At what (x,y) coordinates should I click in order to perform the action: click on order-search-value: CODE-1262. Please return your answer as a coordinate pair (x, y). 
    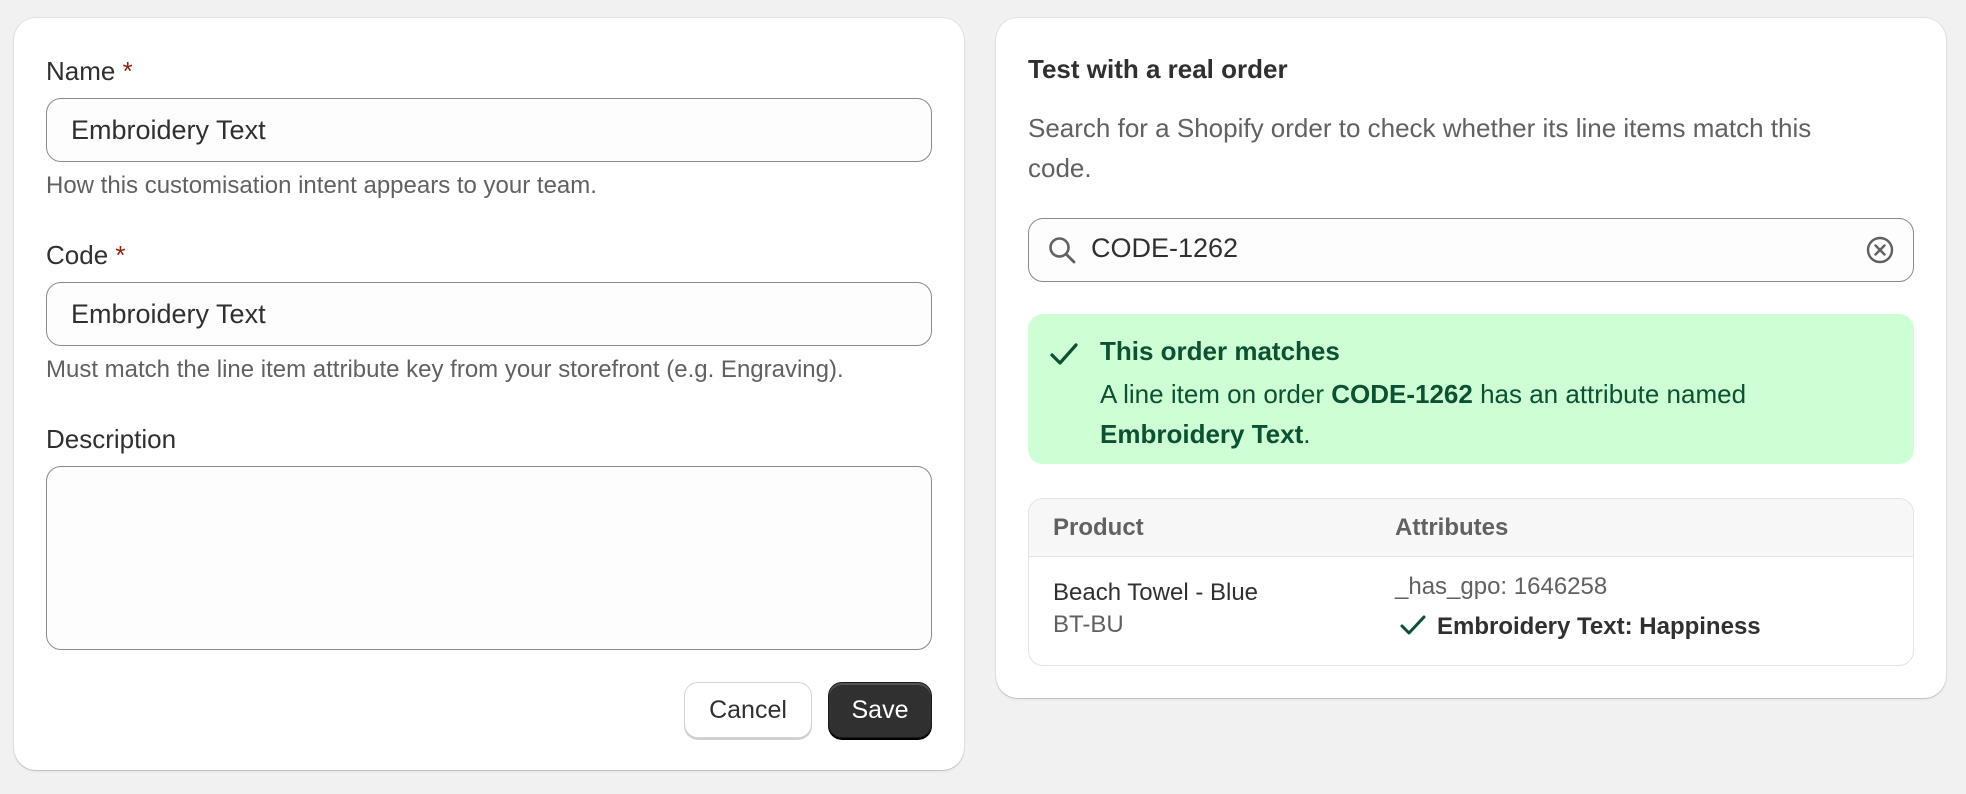
    Looking at the image, I should click on (1165, 248).